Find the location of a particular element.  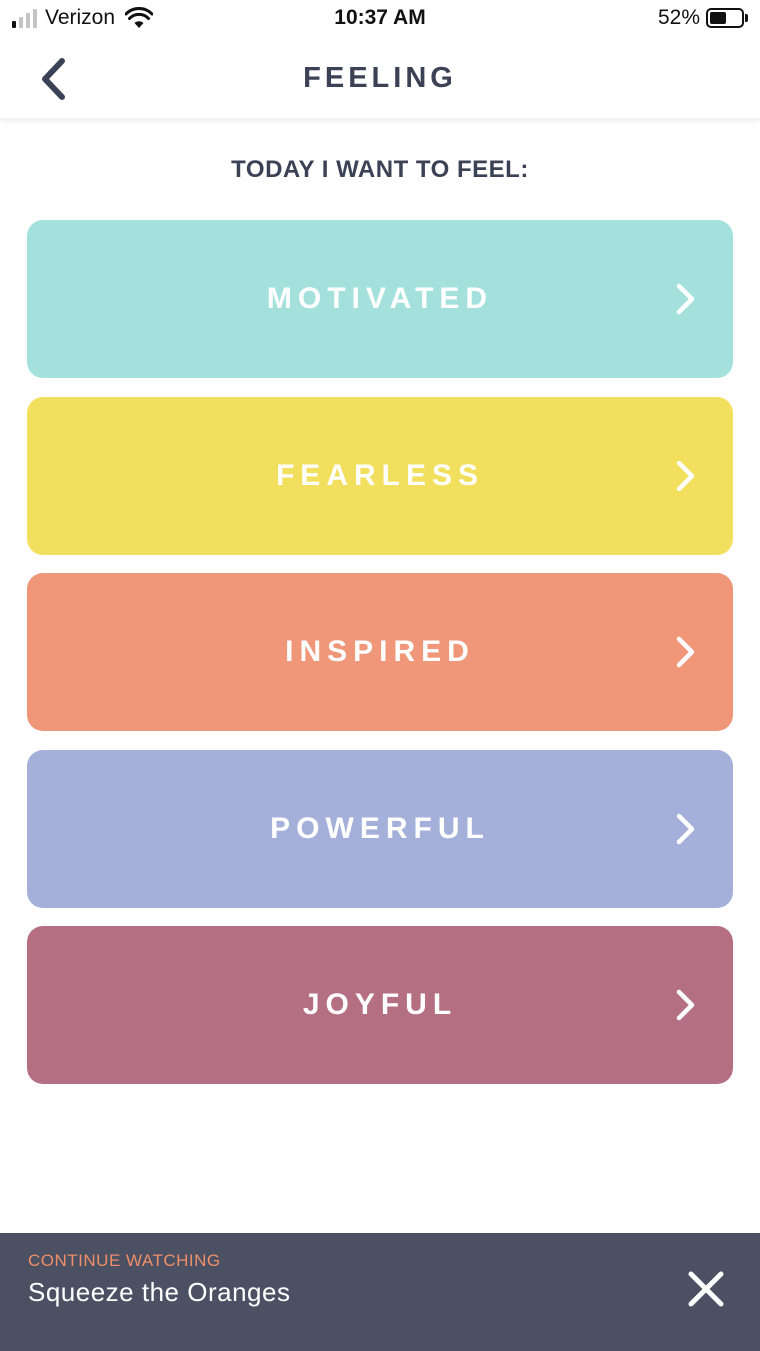

feeling-prompt: TODAY I WANT TO FEEL: is located at coordinates (380, 169).